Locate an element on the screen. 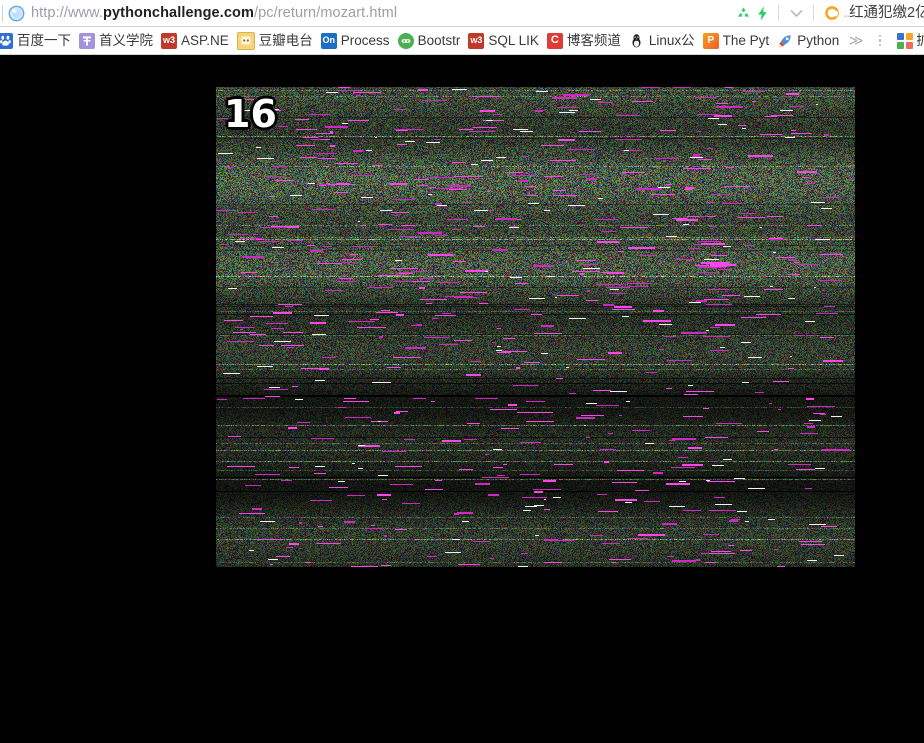 This screenshot has width=924, height=743. globe-info-icon is located at coordinates (16, 13).